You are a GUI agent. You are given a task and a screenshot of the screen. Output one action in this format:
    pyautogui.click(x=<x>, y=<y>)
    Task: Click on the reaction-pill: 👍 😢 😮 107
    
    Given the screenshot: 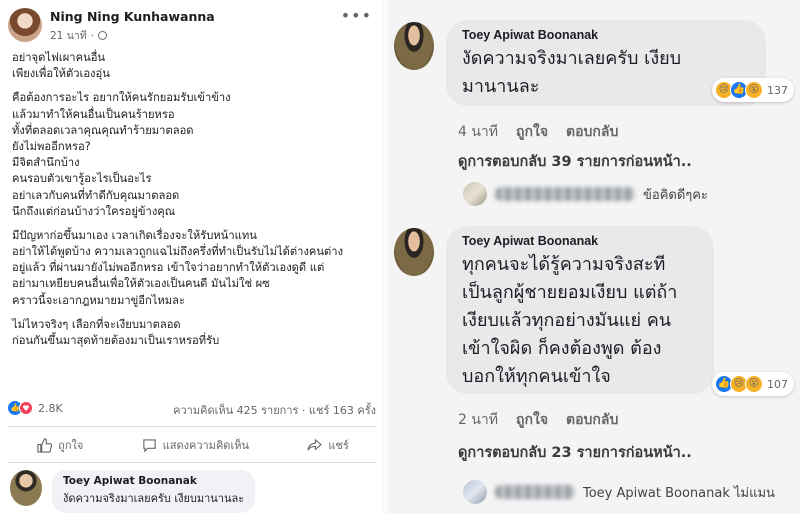 What is the action you would take?
    pyautogui.click(x=753, y=384)
    